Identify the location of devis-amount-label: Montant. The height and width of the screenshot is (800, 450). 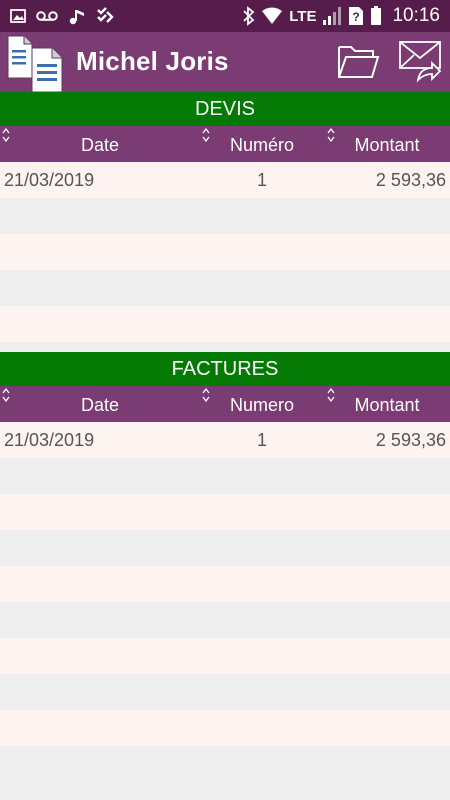
(387, 145).